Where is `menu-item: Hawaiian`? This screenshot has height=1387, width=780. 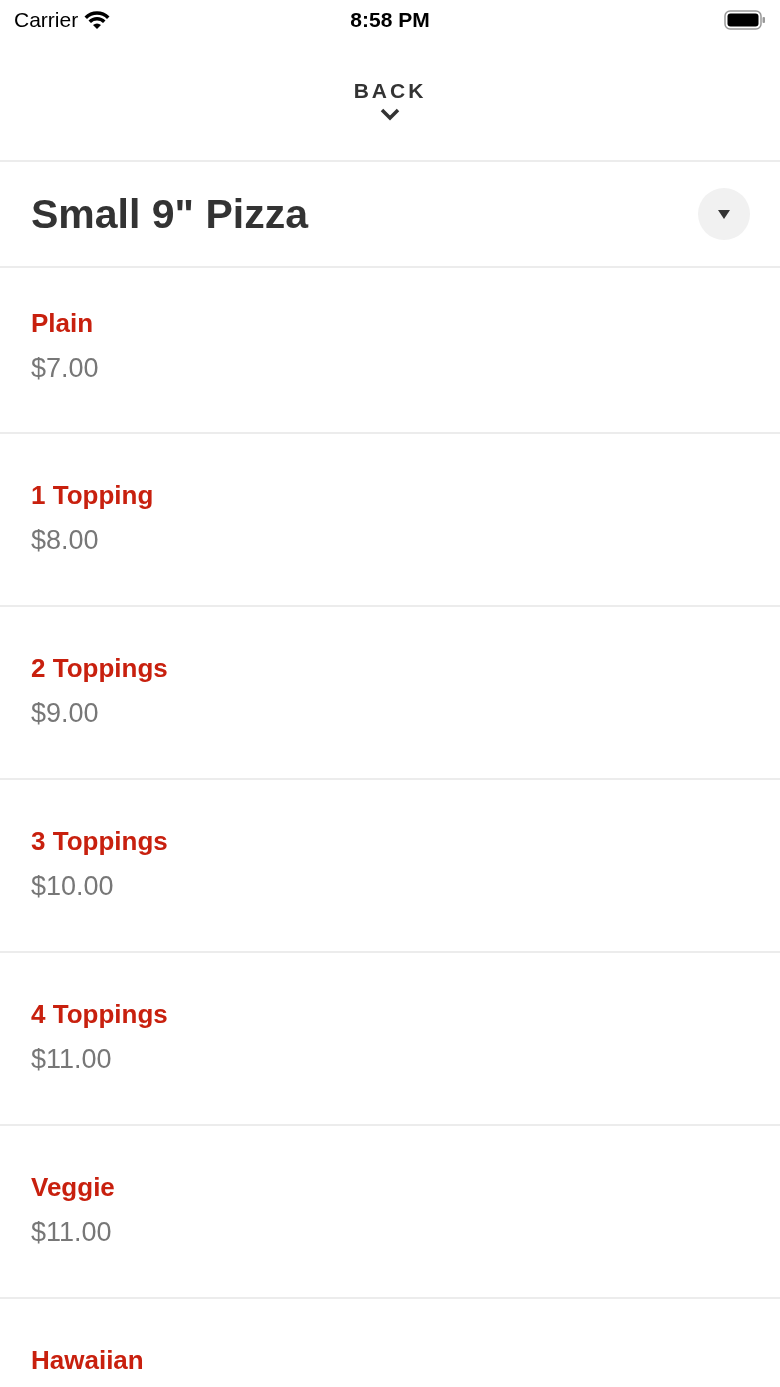
menu-item: Hawaiian is located at coordinates (390, 1343).